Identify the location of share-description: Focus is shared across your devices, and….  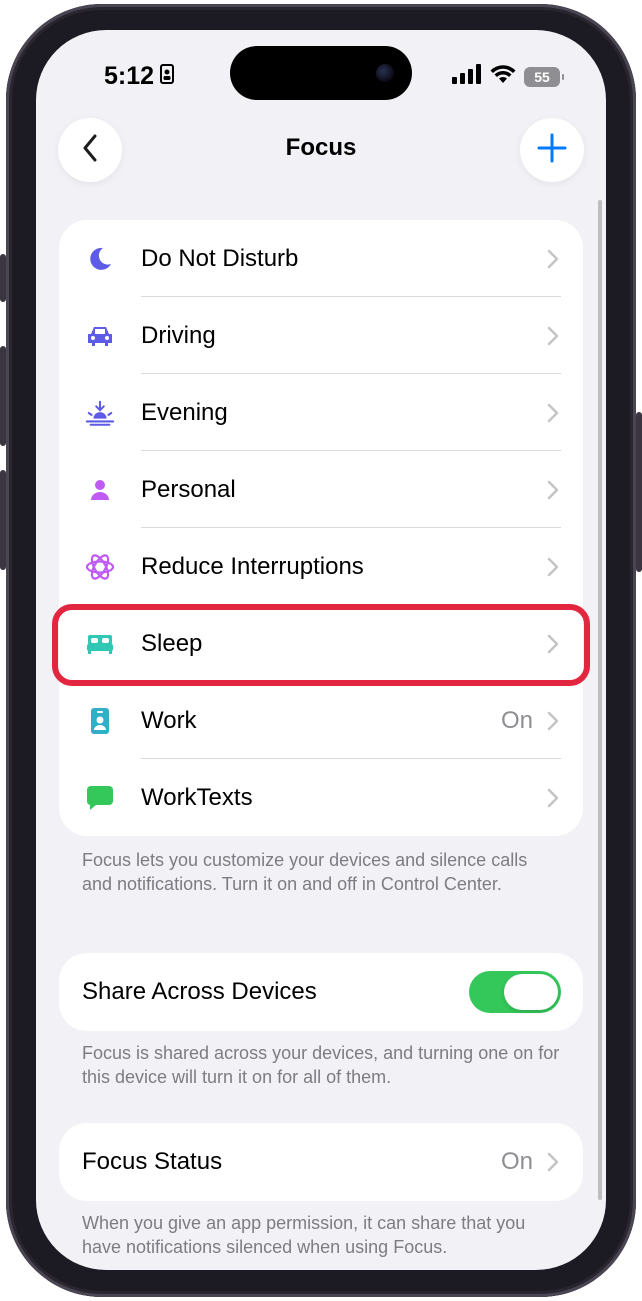
(321, 1065).